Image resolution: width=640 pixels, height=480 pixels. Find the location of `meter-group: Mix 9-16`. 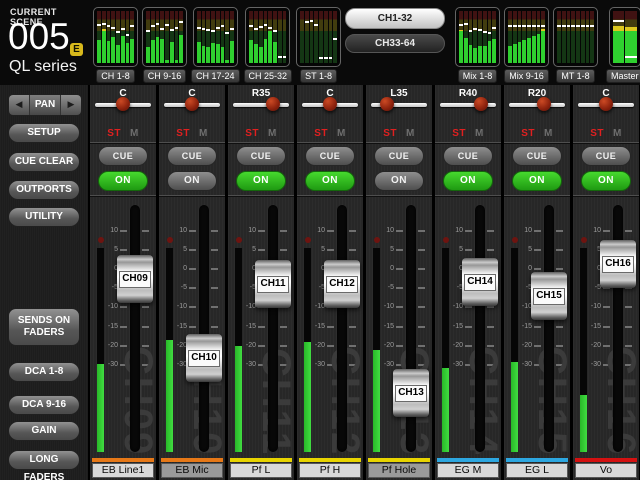

meter-group: Mix 9-16 is located at coordinates (526, 45).